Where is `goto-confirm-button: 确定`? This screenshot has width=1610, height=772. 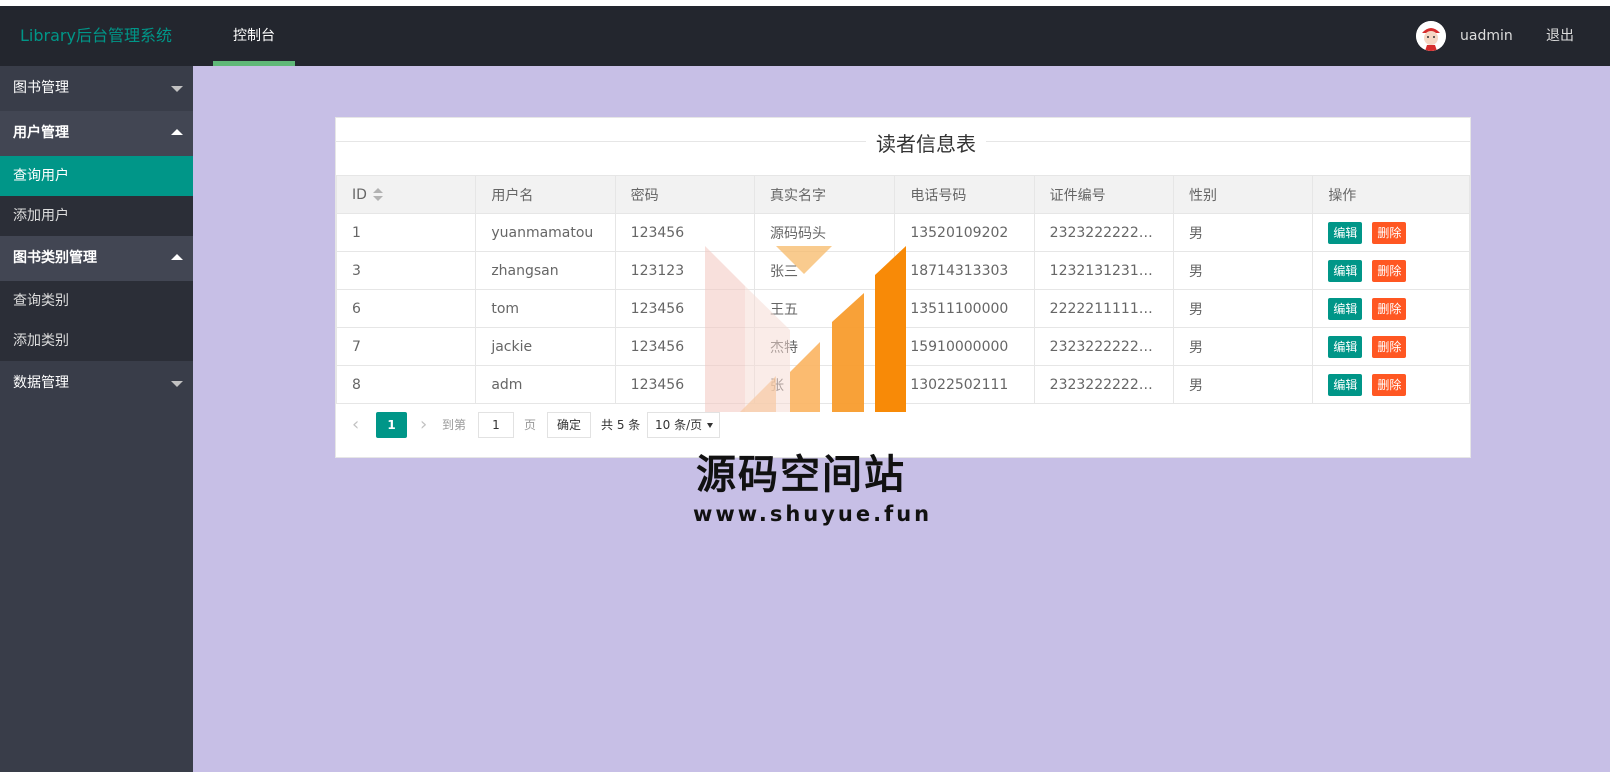
goto-confirm-button: 确定 is located at coordinates (569, 425).